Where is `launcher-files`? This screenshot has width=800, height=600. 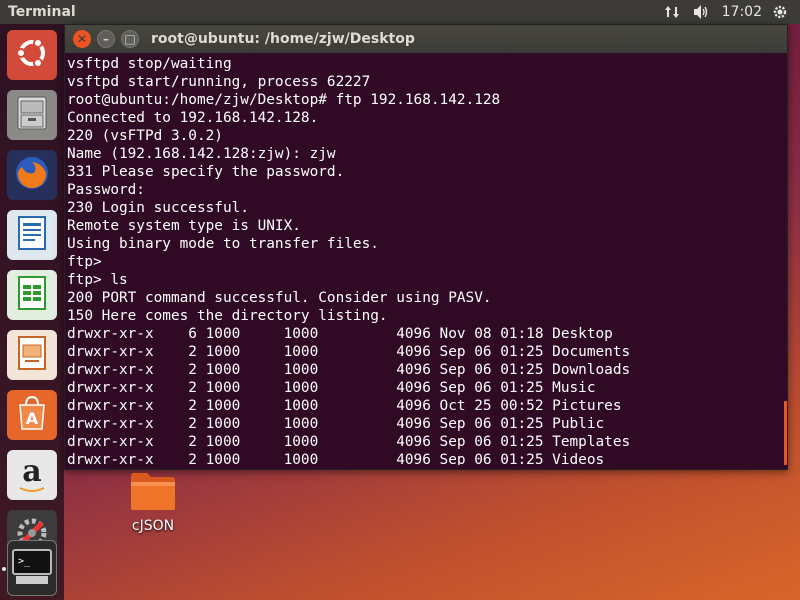 launcher-files is located at coordinates (32, 115).